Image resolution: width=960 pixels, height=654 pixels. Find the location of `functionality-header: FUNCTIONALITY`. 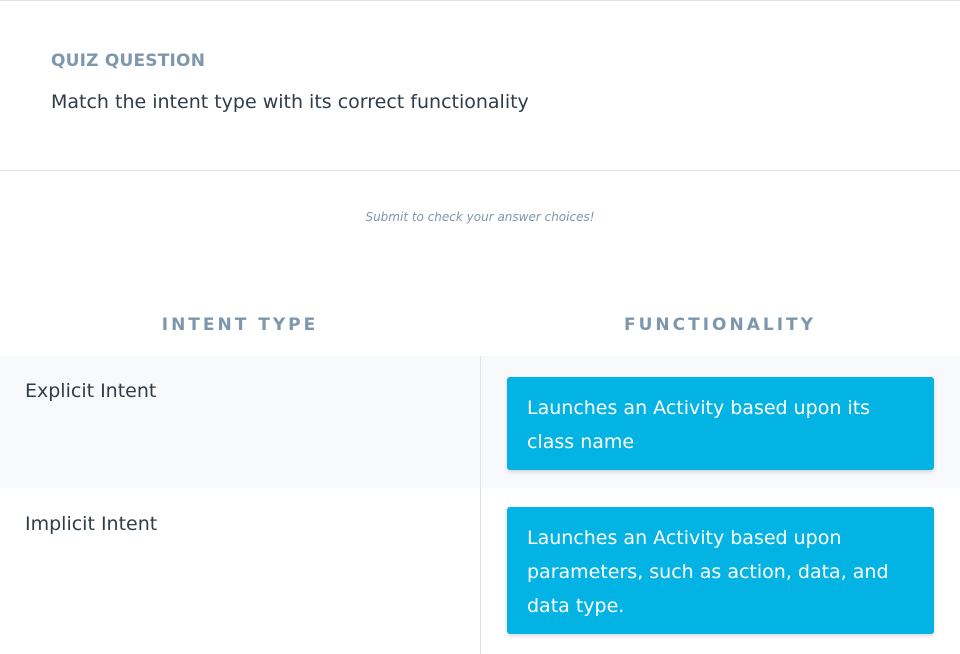

functionality-header: FUNCTIONALITY is located at coordinates (720, 325).